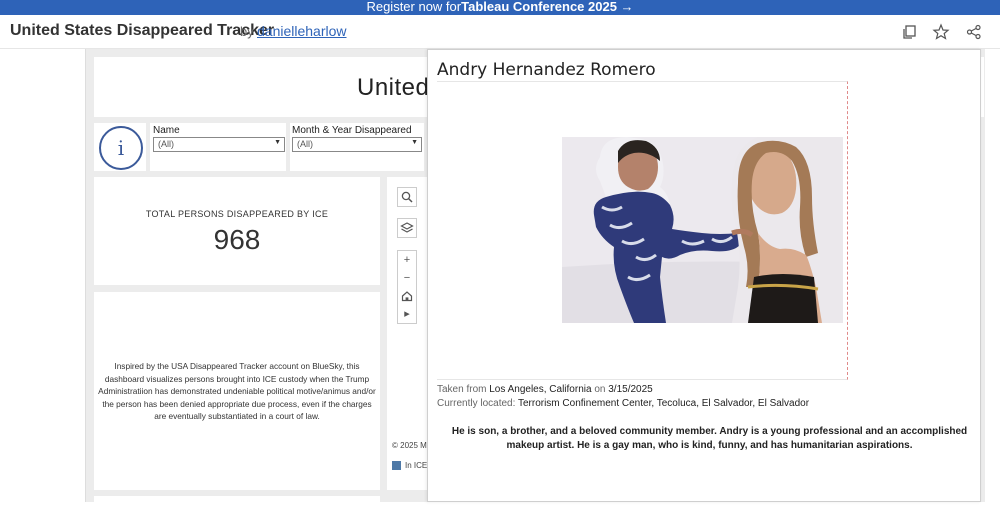  I want to click on search-icon, so click(407, 197).